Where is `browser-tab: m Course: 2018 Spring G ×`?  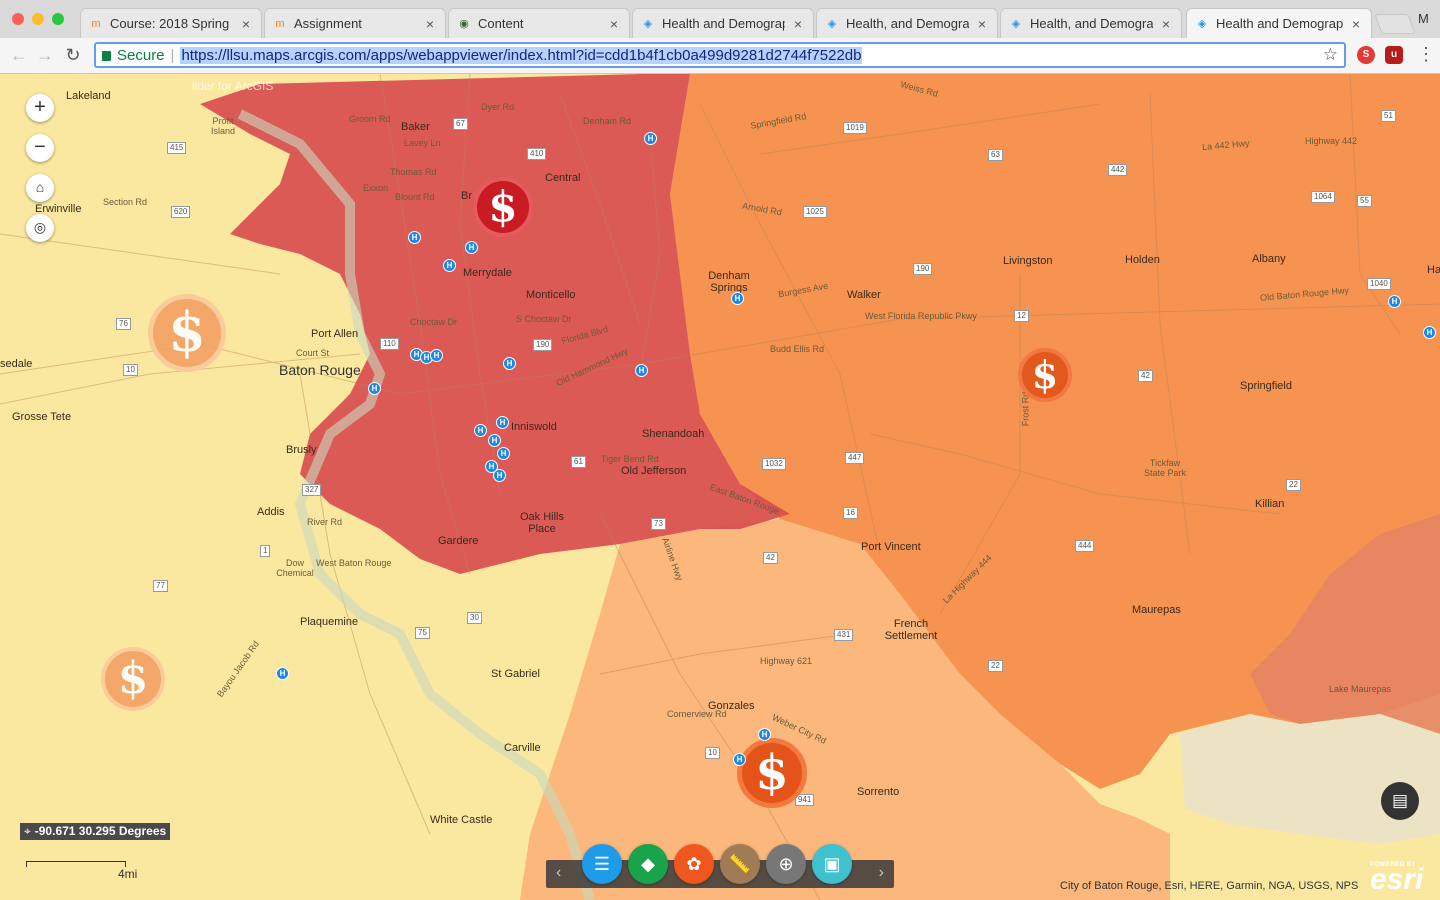 browser-tab: m Course: 2018 Spring G × is located at coordinates (171, 23).